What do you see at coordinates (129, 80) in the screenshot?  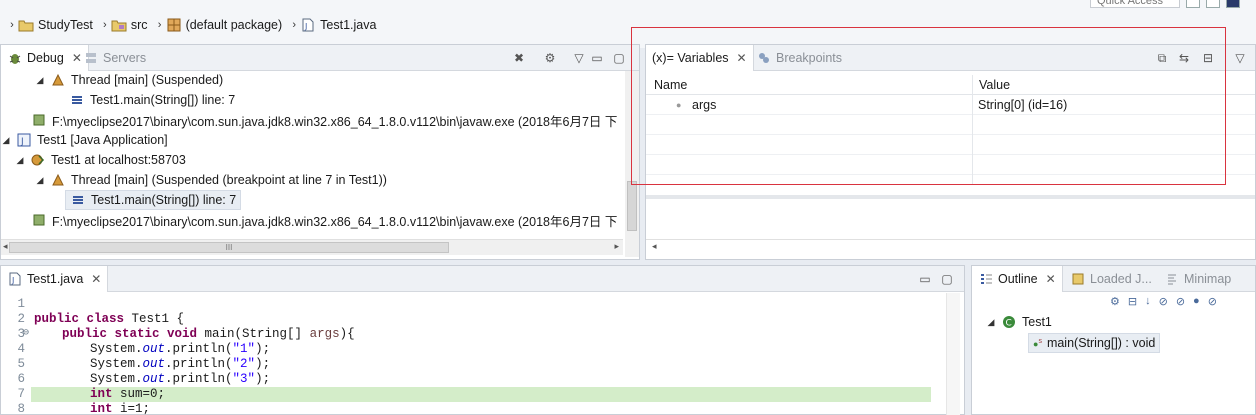 I see `tree-thread-main: ◢ Thread [main] (Suspended)` at bounding box center [129, 80].